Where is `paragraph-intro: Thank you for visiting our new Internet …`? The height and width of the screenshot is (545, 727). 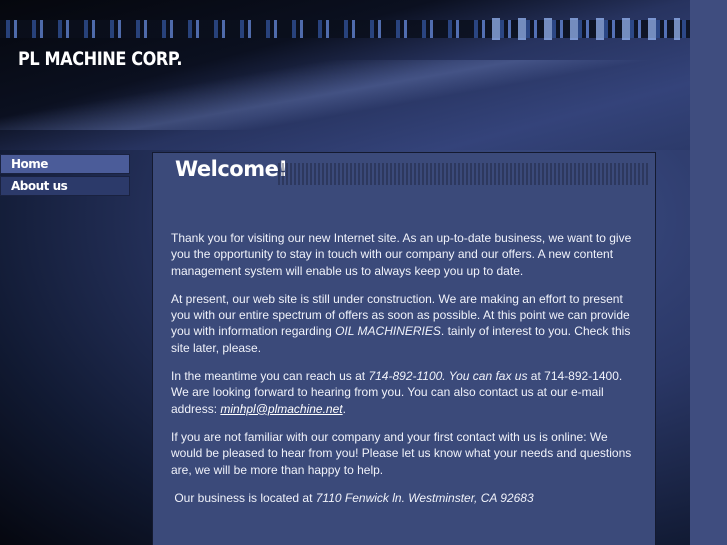 paragraph-intro: Thank you for visiting our new Internet … is located at coordinates (401, 254).